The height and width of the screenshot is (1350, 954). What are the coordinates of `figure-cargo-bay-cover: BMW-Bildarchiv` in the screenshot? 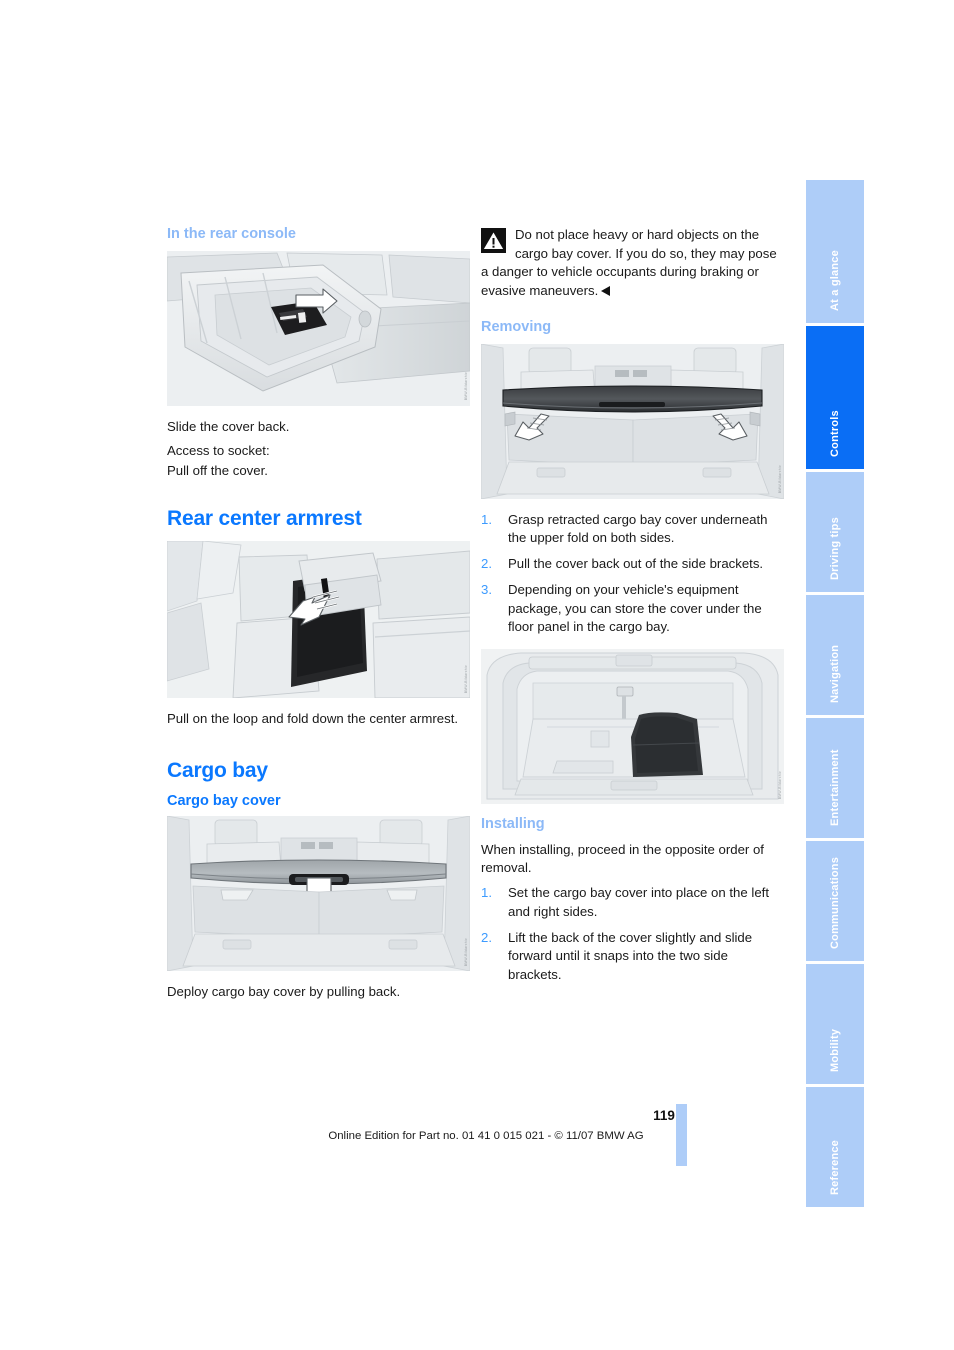 It's located at (318, 894).